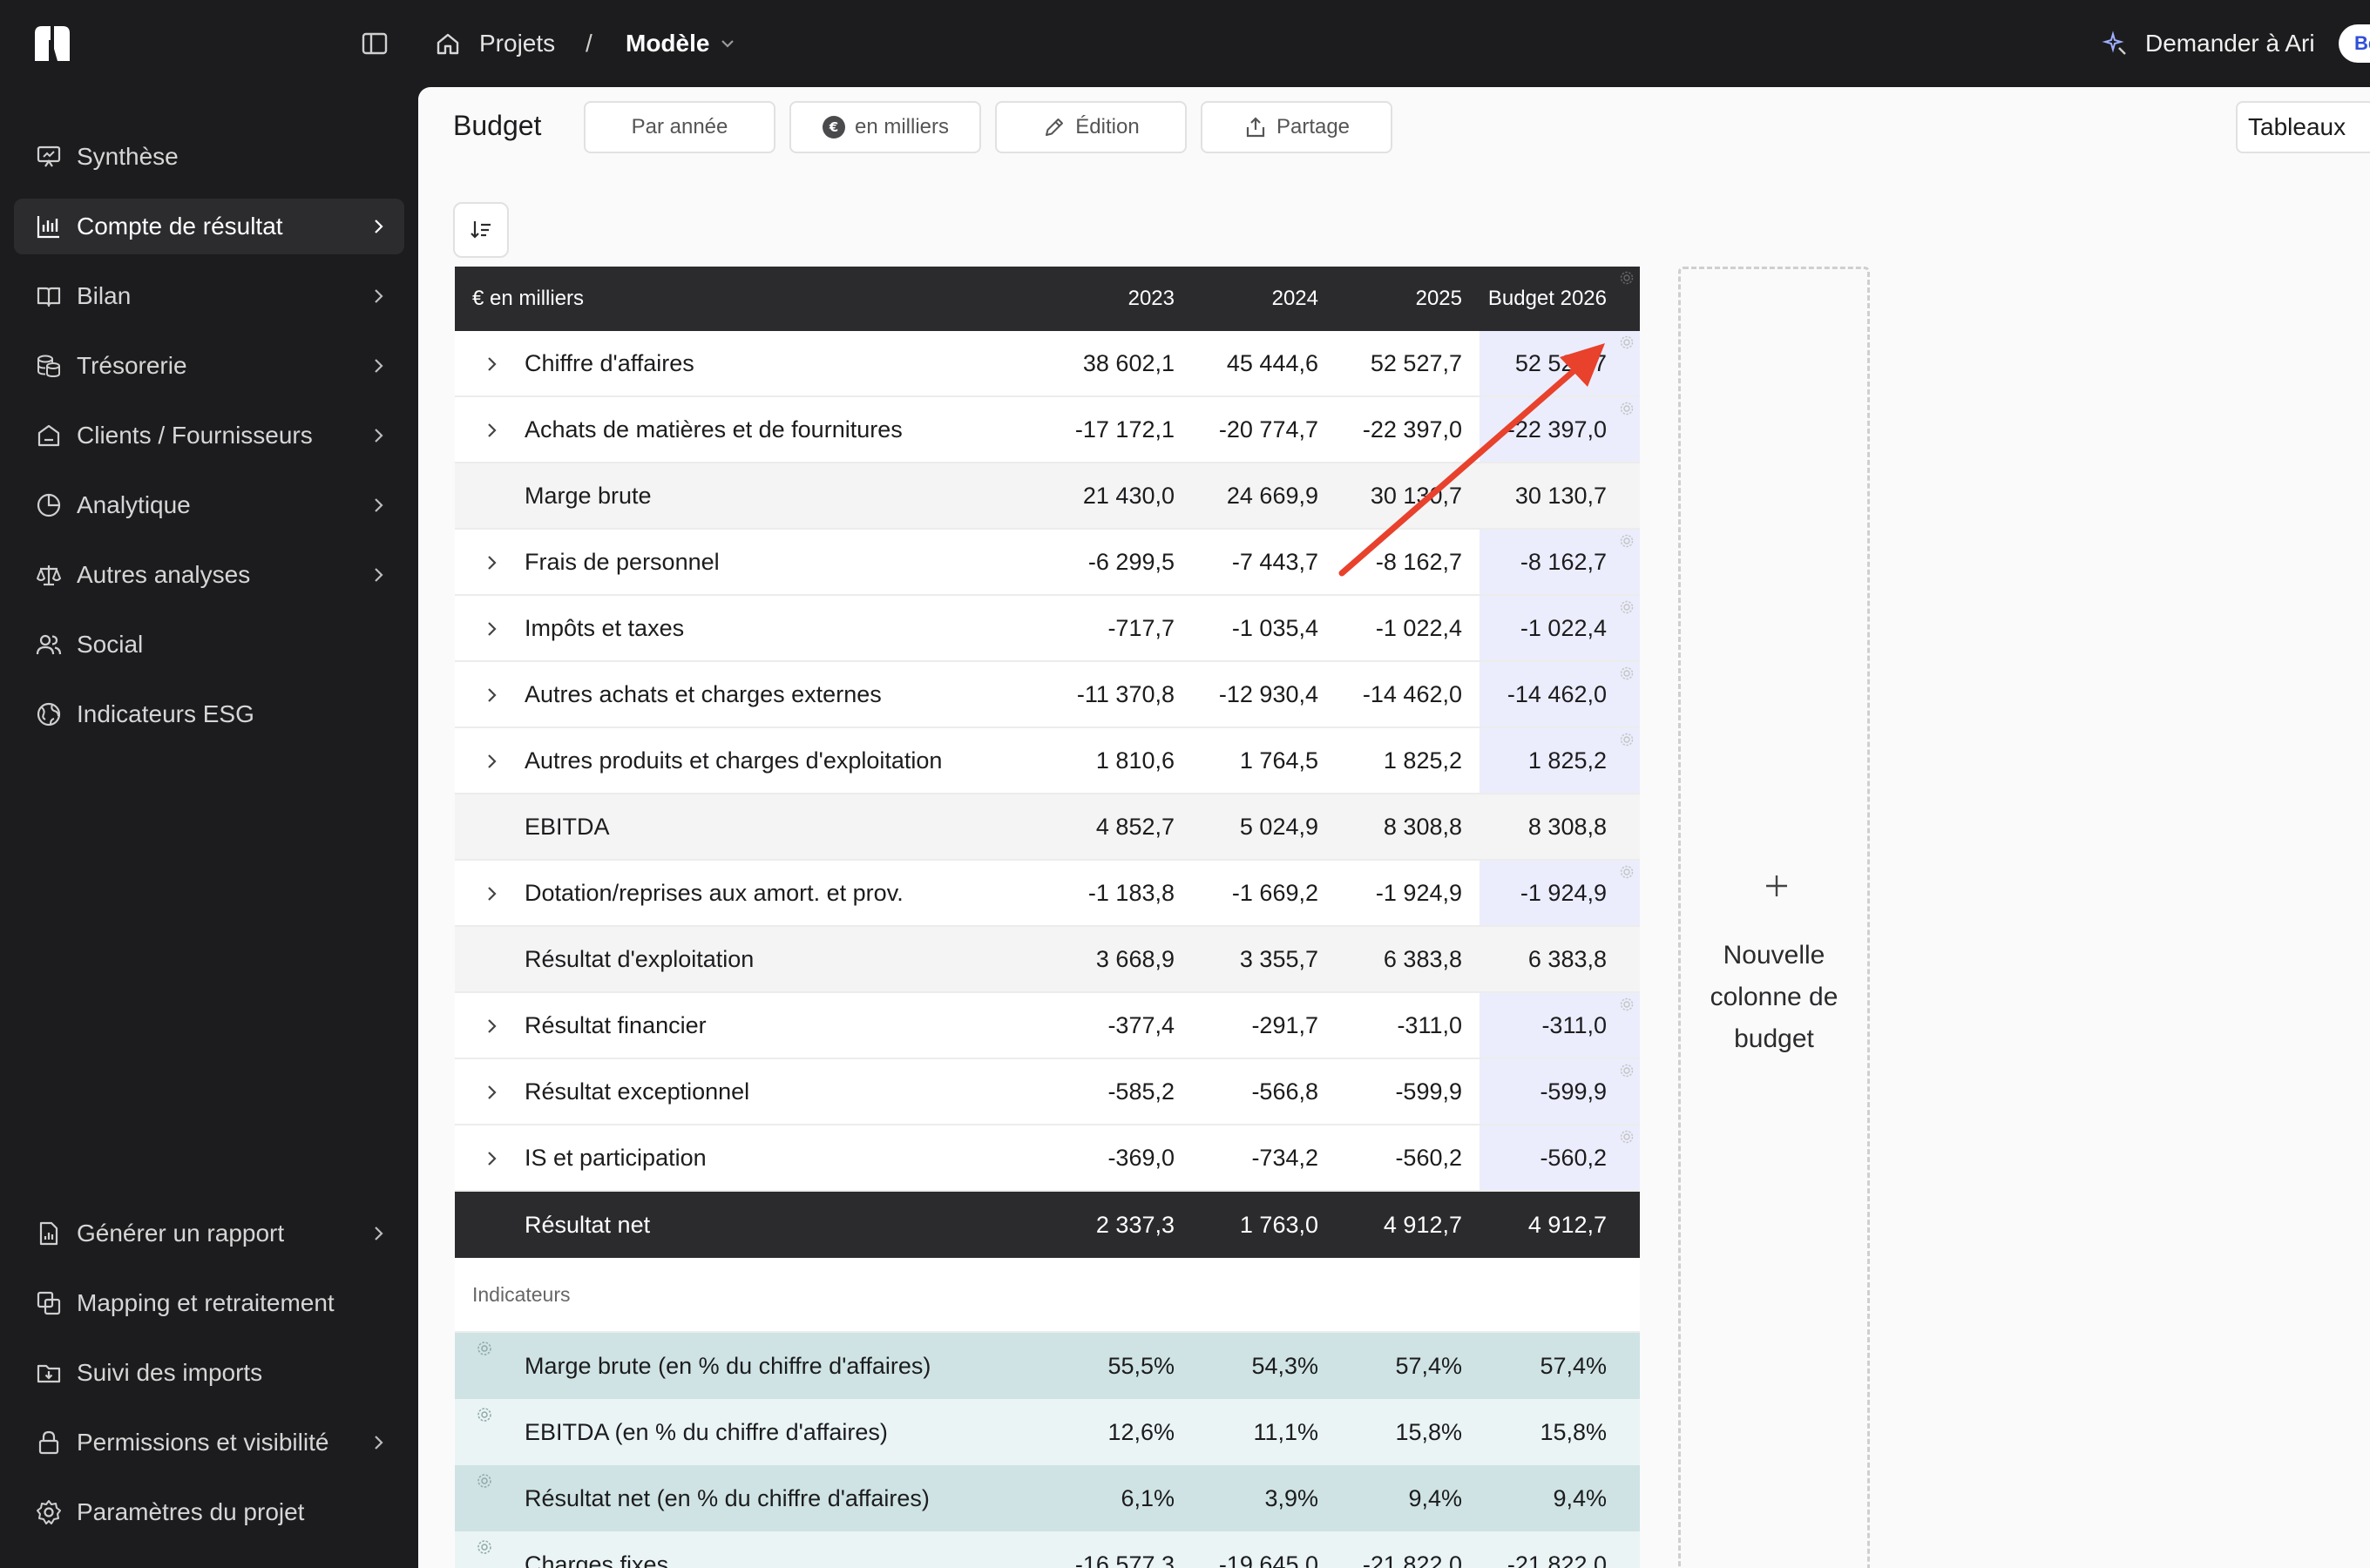  I want to click on sidebar-item-label: Indicateurs ESG, so click(165, 713).